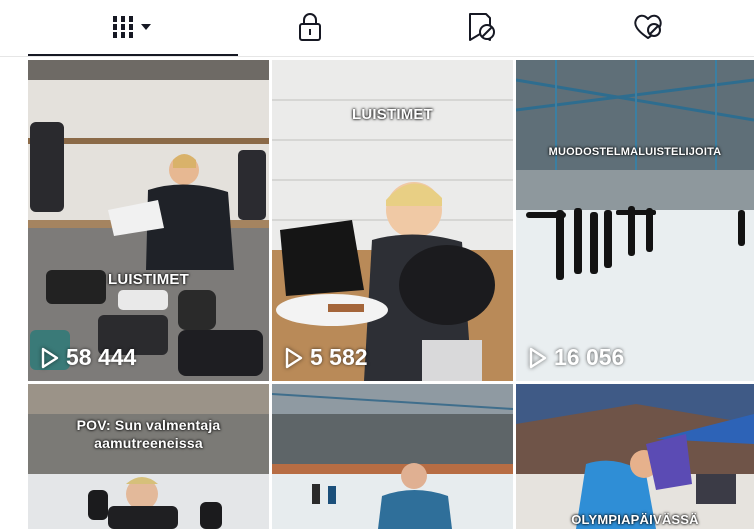 This screenshot has width=754, height=529. I want to click on tab-private, so click(310, 27).